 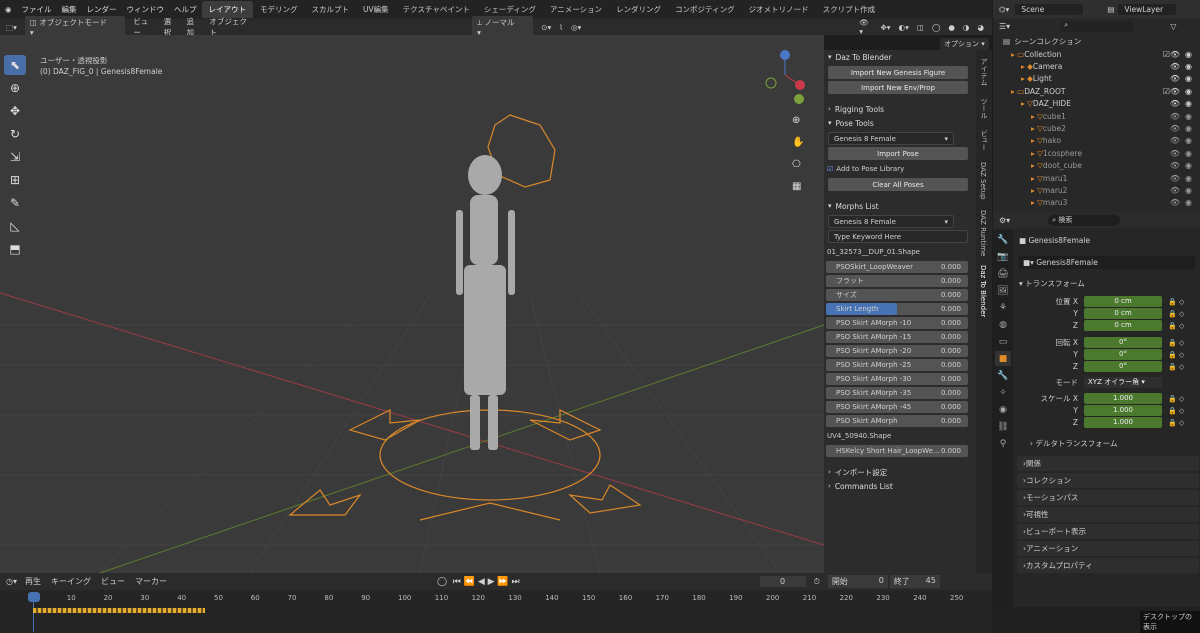 I want to click on pose-tools-header: ▾ Pose Tools, so click(x=900, y=123).